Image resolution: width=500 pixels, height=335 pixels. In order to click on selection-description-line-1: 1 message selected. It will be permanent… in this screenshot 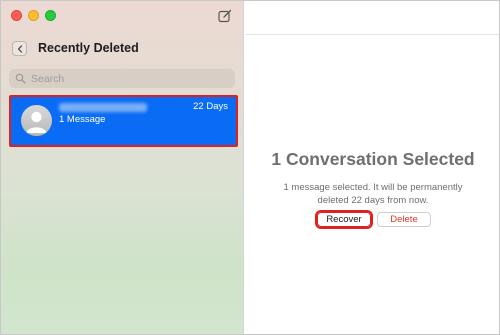, I will do `click(373, 187)`.